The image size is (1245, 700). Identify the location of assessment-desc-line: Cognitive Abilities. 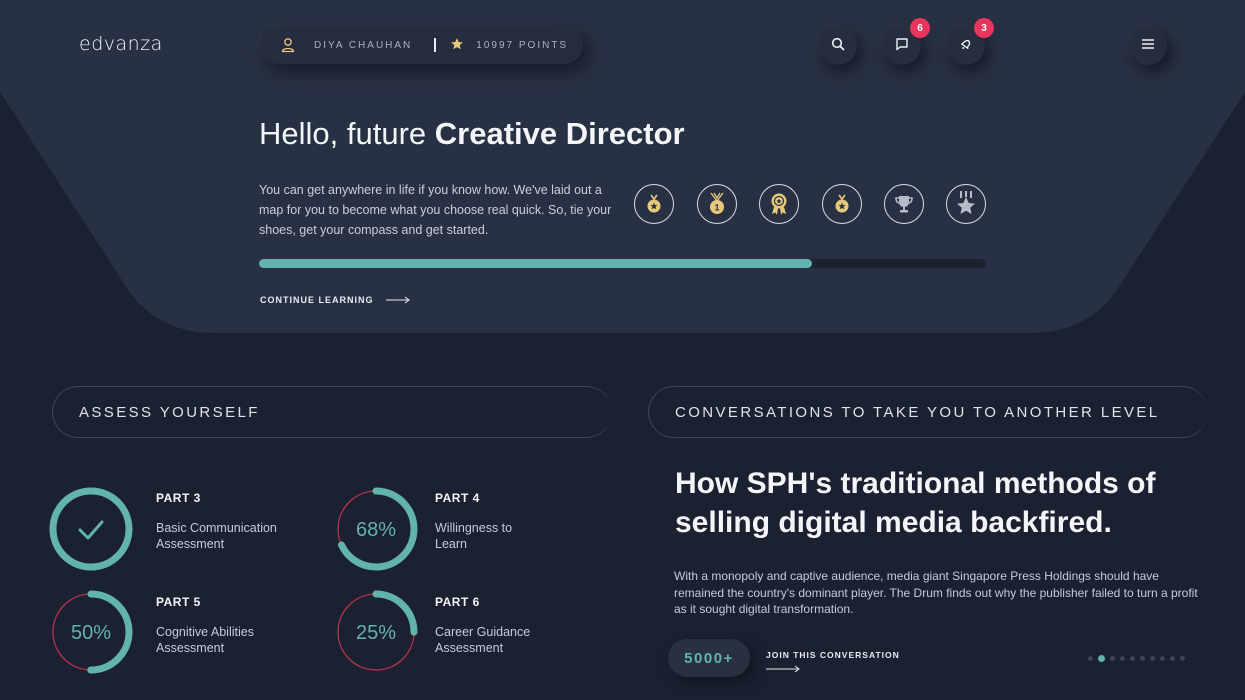
(205, 632).